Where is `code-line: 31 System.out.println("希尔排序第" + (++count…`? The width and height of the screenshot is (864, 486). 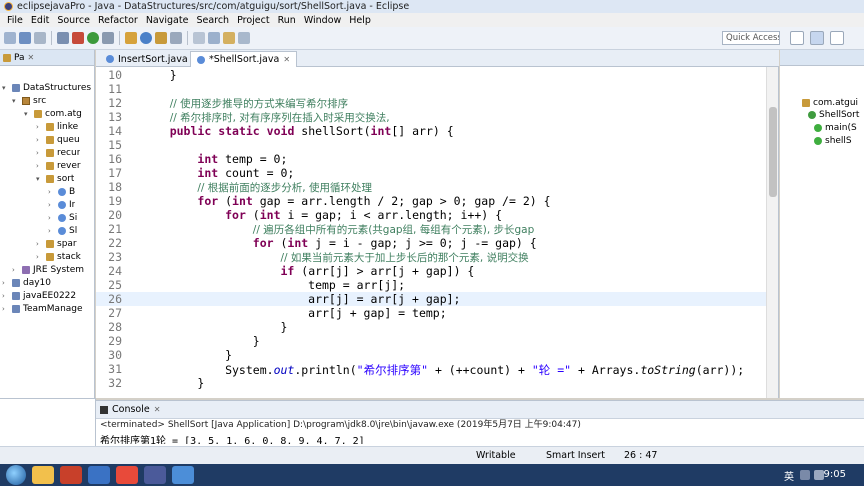 code-line: 31 System.out.println("希尔排序第" + (++count… is located at coordinates (431, 369).